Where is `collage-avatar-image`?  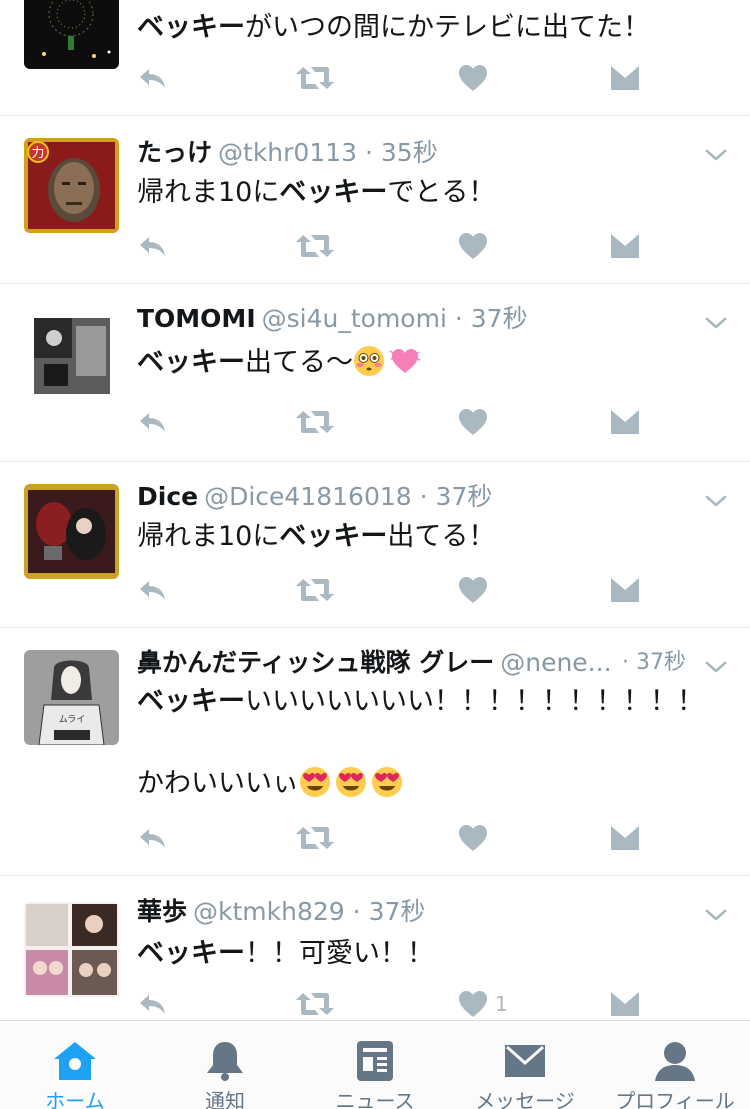
collage-avatar-image is located at coordinates (71, 949).